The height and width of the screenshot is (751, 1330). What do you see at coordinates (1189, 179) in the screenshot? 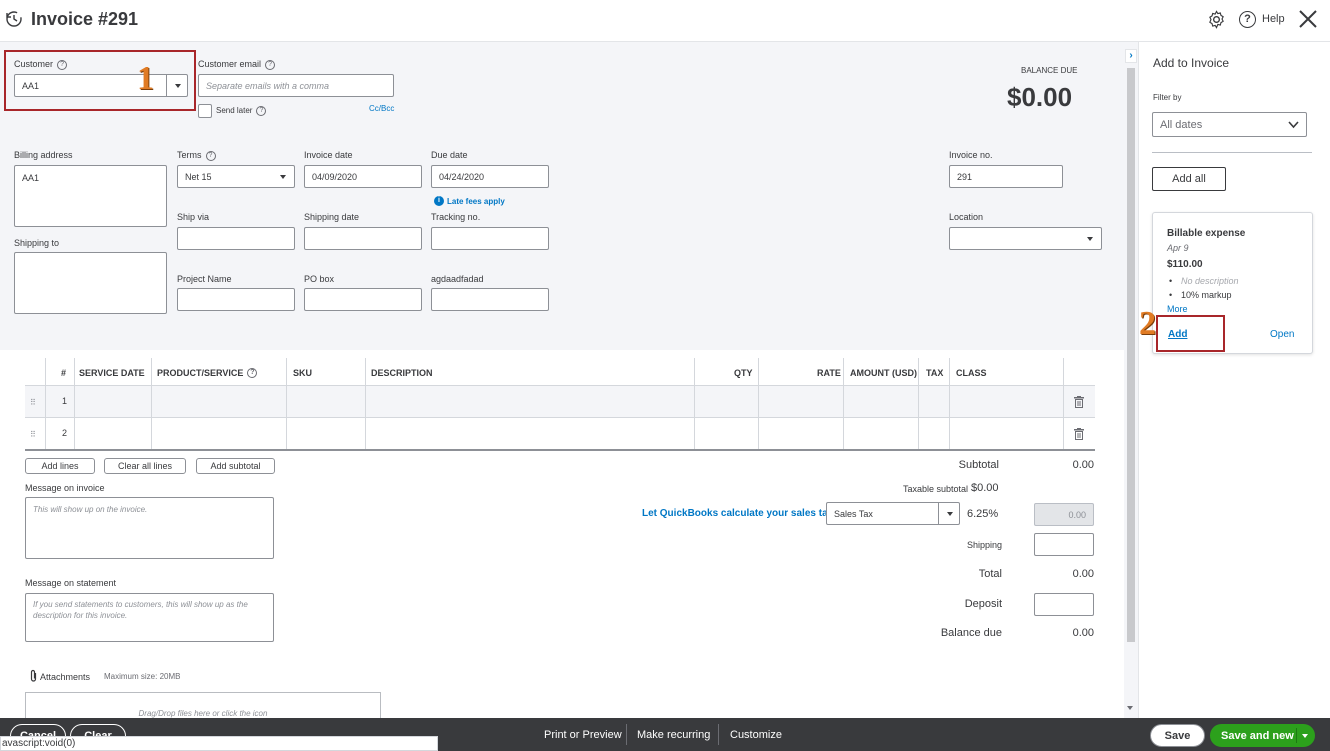
I see `add-all-button: Add all` at bounding box center [1189, 179].